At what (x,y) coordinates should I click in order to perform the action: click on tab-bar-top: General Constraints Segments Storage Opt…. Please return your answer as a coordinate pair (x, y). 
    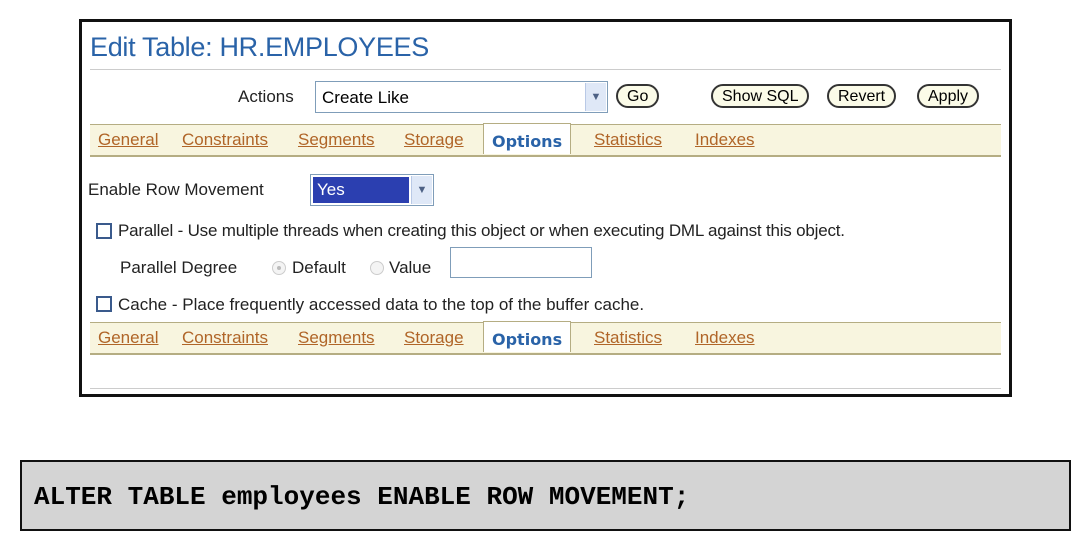
    Looking at the image, I should click on (545, 140).